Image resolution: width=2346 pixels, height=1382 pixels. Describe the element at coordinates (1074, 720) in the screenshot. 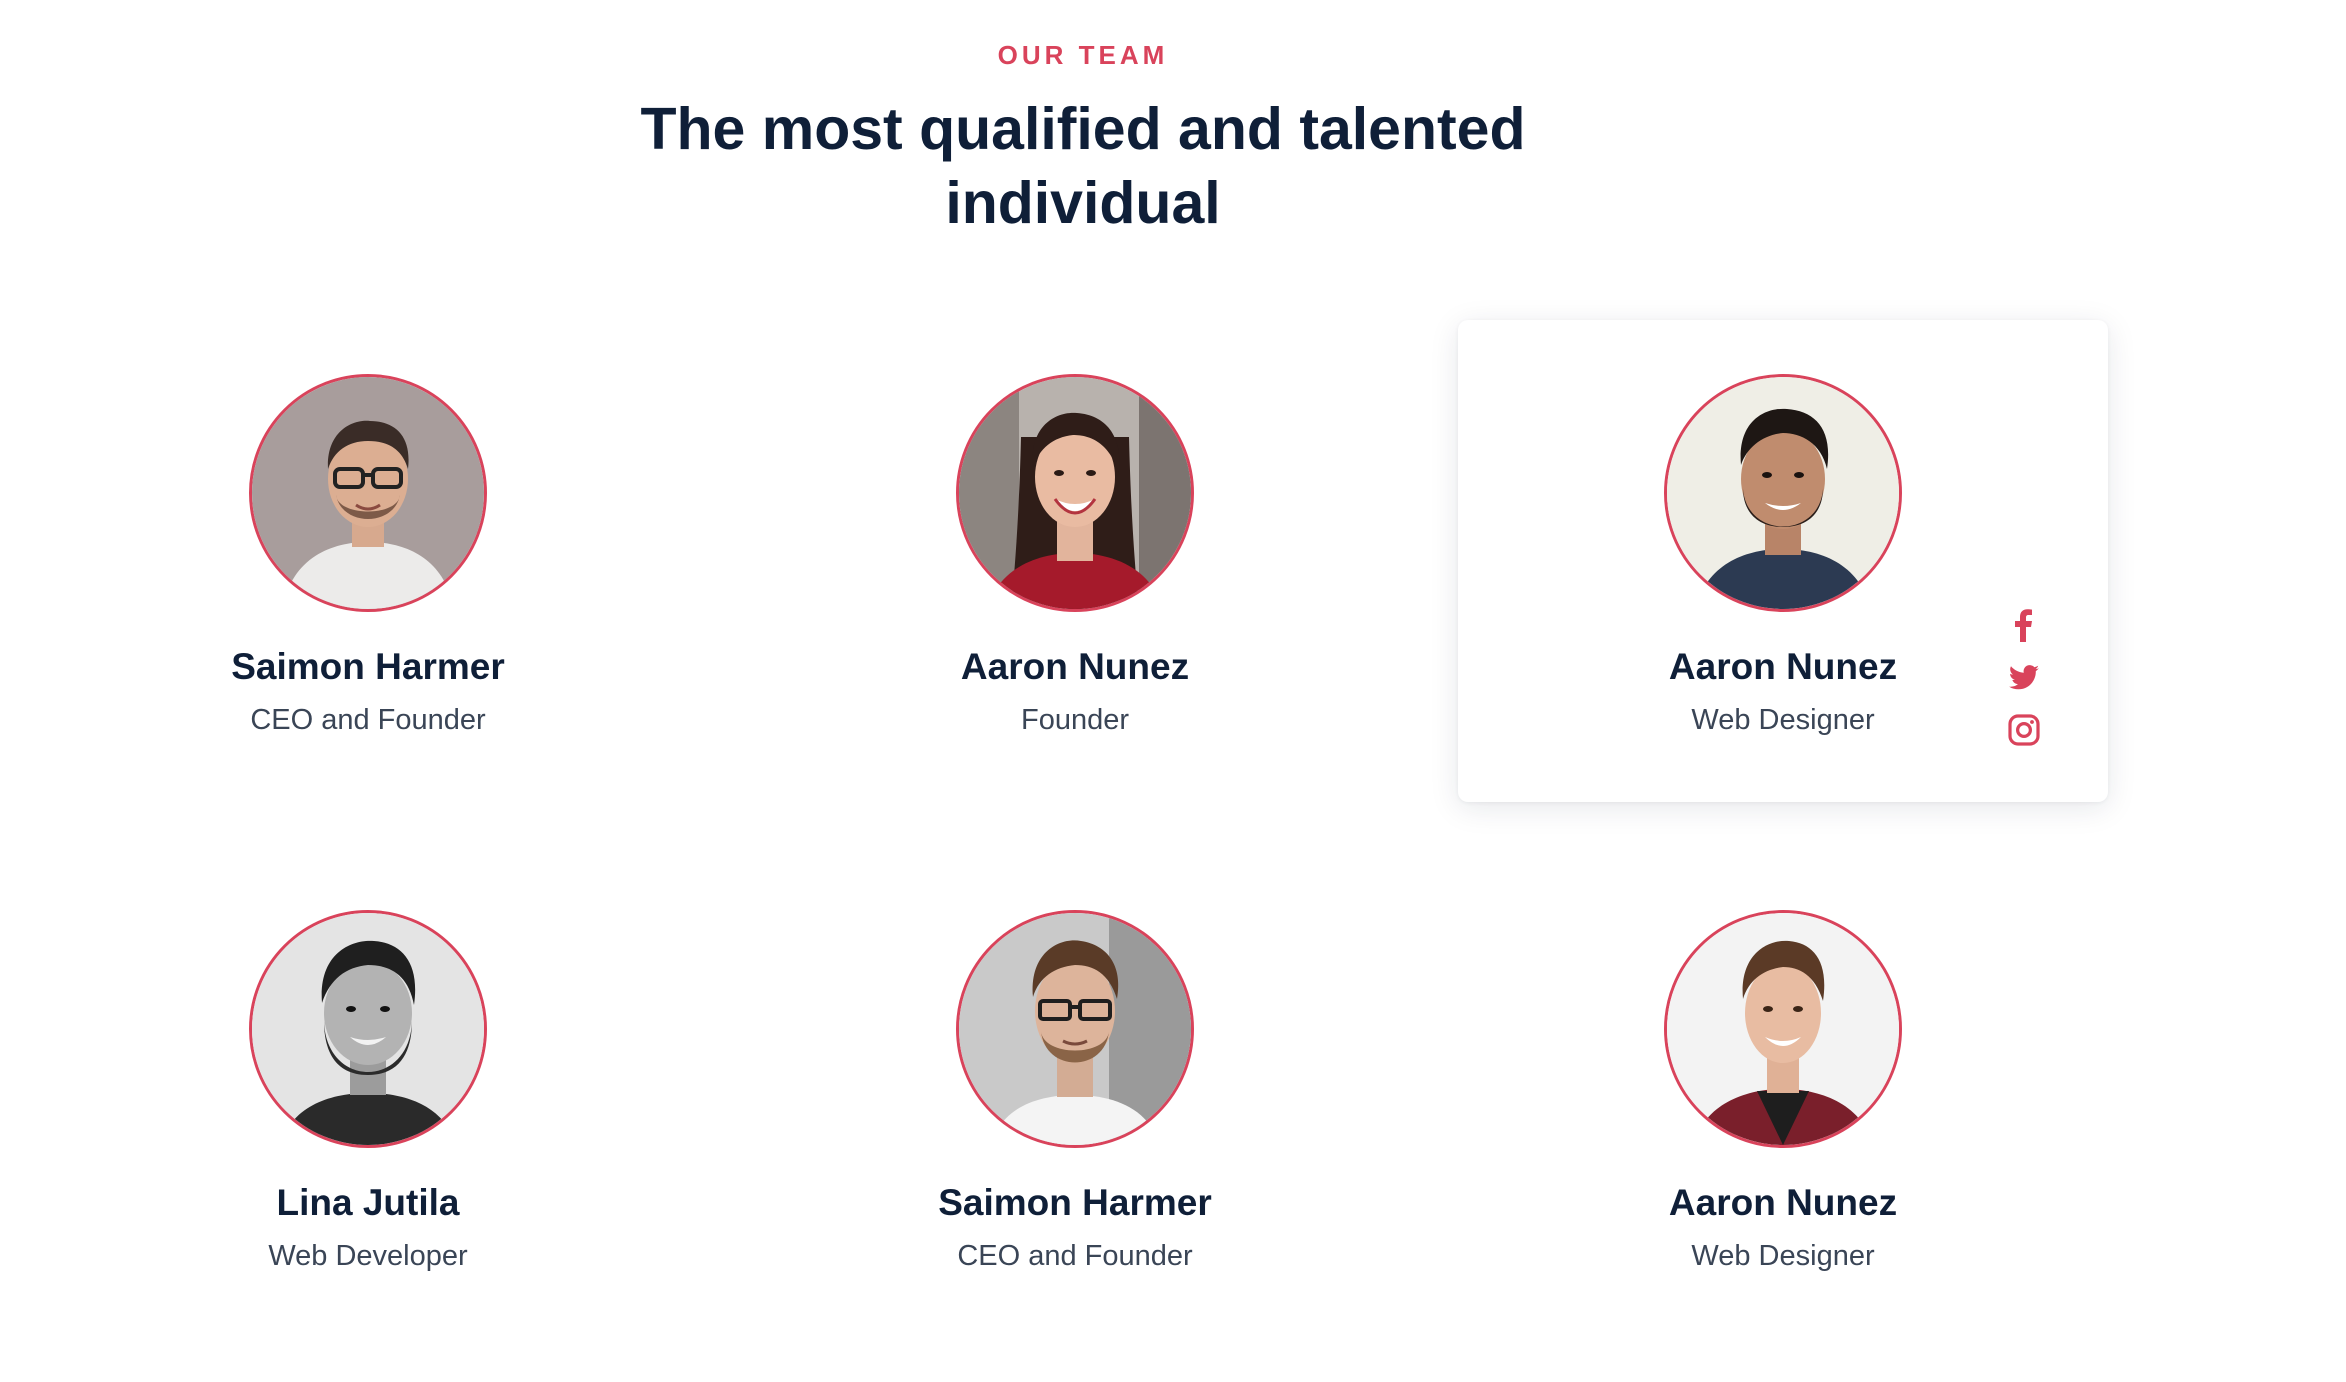

I see `member-role: Founder` at that location.